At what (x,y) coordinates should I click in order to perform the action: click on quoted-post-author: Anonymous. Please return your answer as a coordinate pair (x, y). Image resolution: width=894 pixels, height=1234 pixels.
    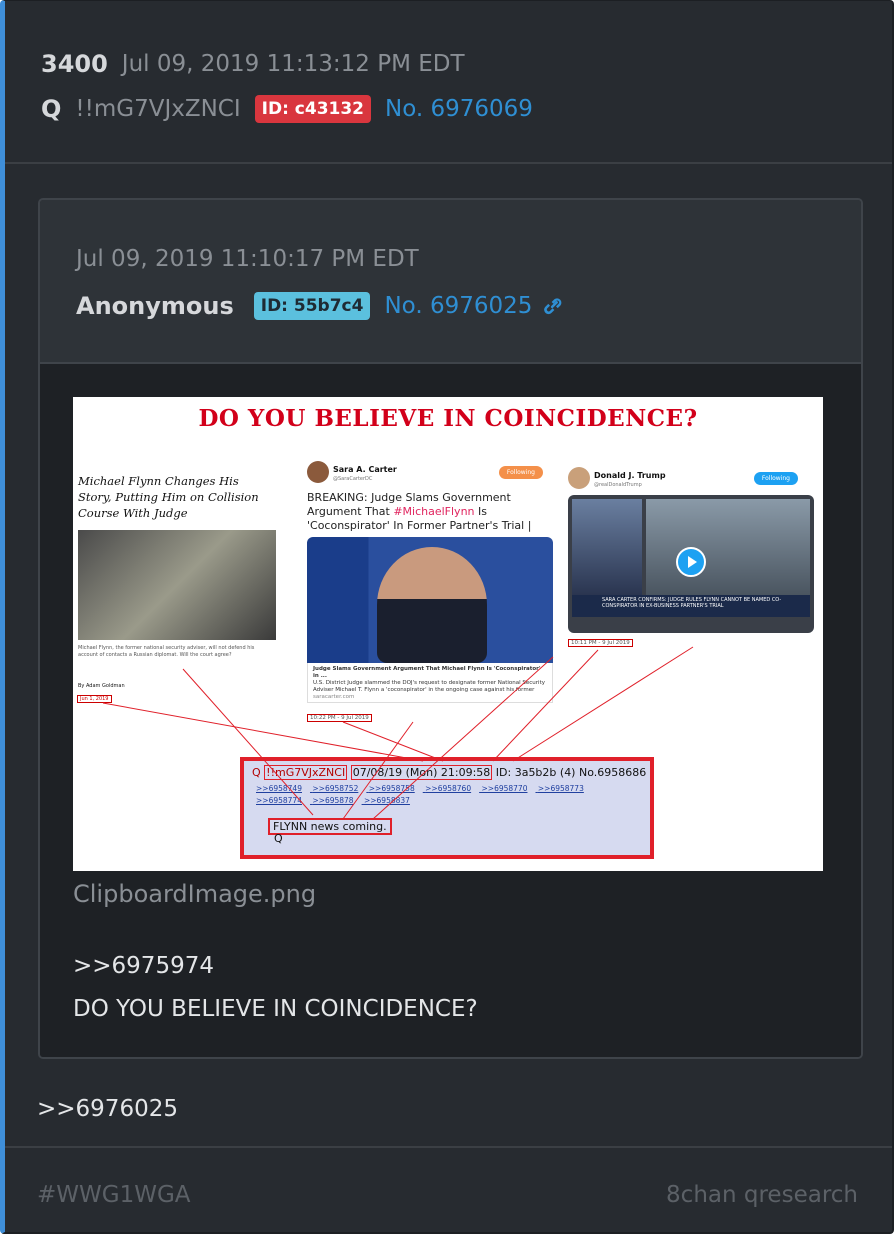
    Looking at the image, I should click on (155, 306).